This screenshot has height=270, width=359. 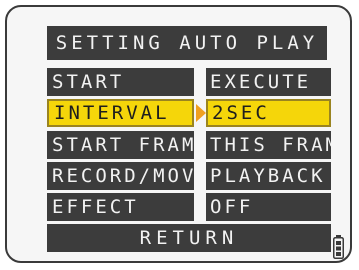 I want to click on menu-item-start: START, so click(x=120, y=82).